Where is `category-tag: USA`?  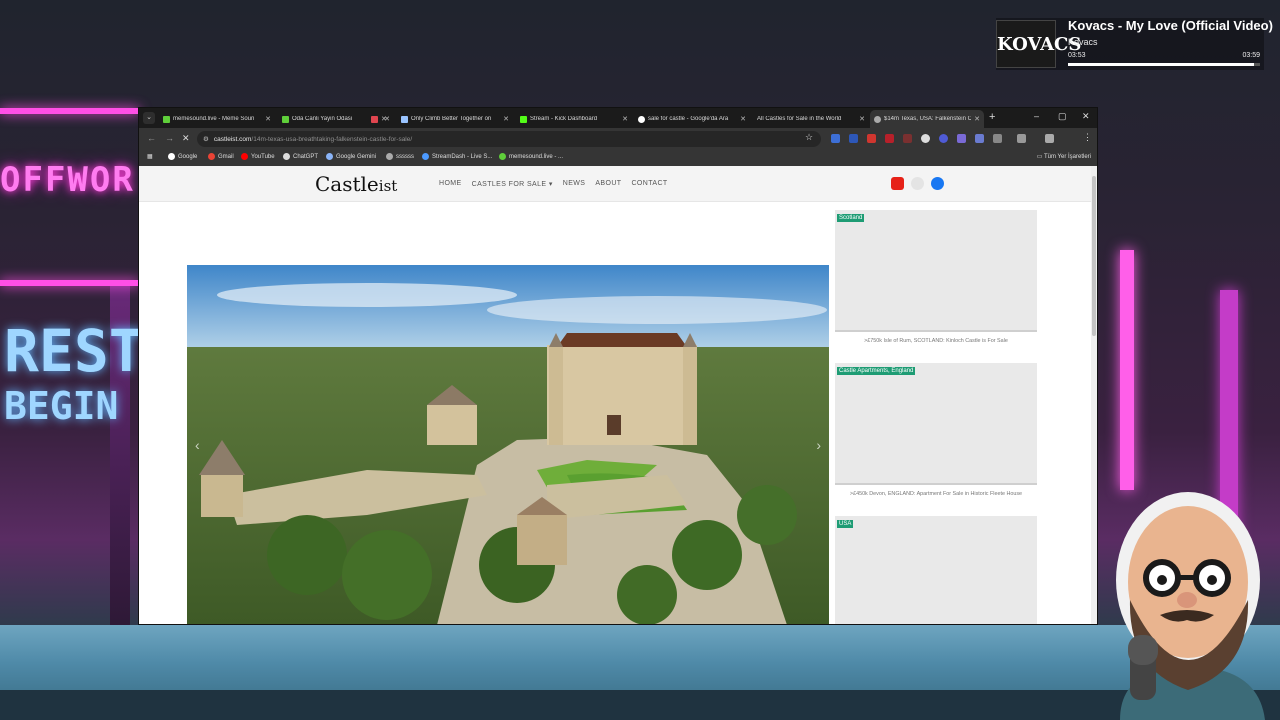
category-tag: USA is located at coordinates (845, 524).